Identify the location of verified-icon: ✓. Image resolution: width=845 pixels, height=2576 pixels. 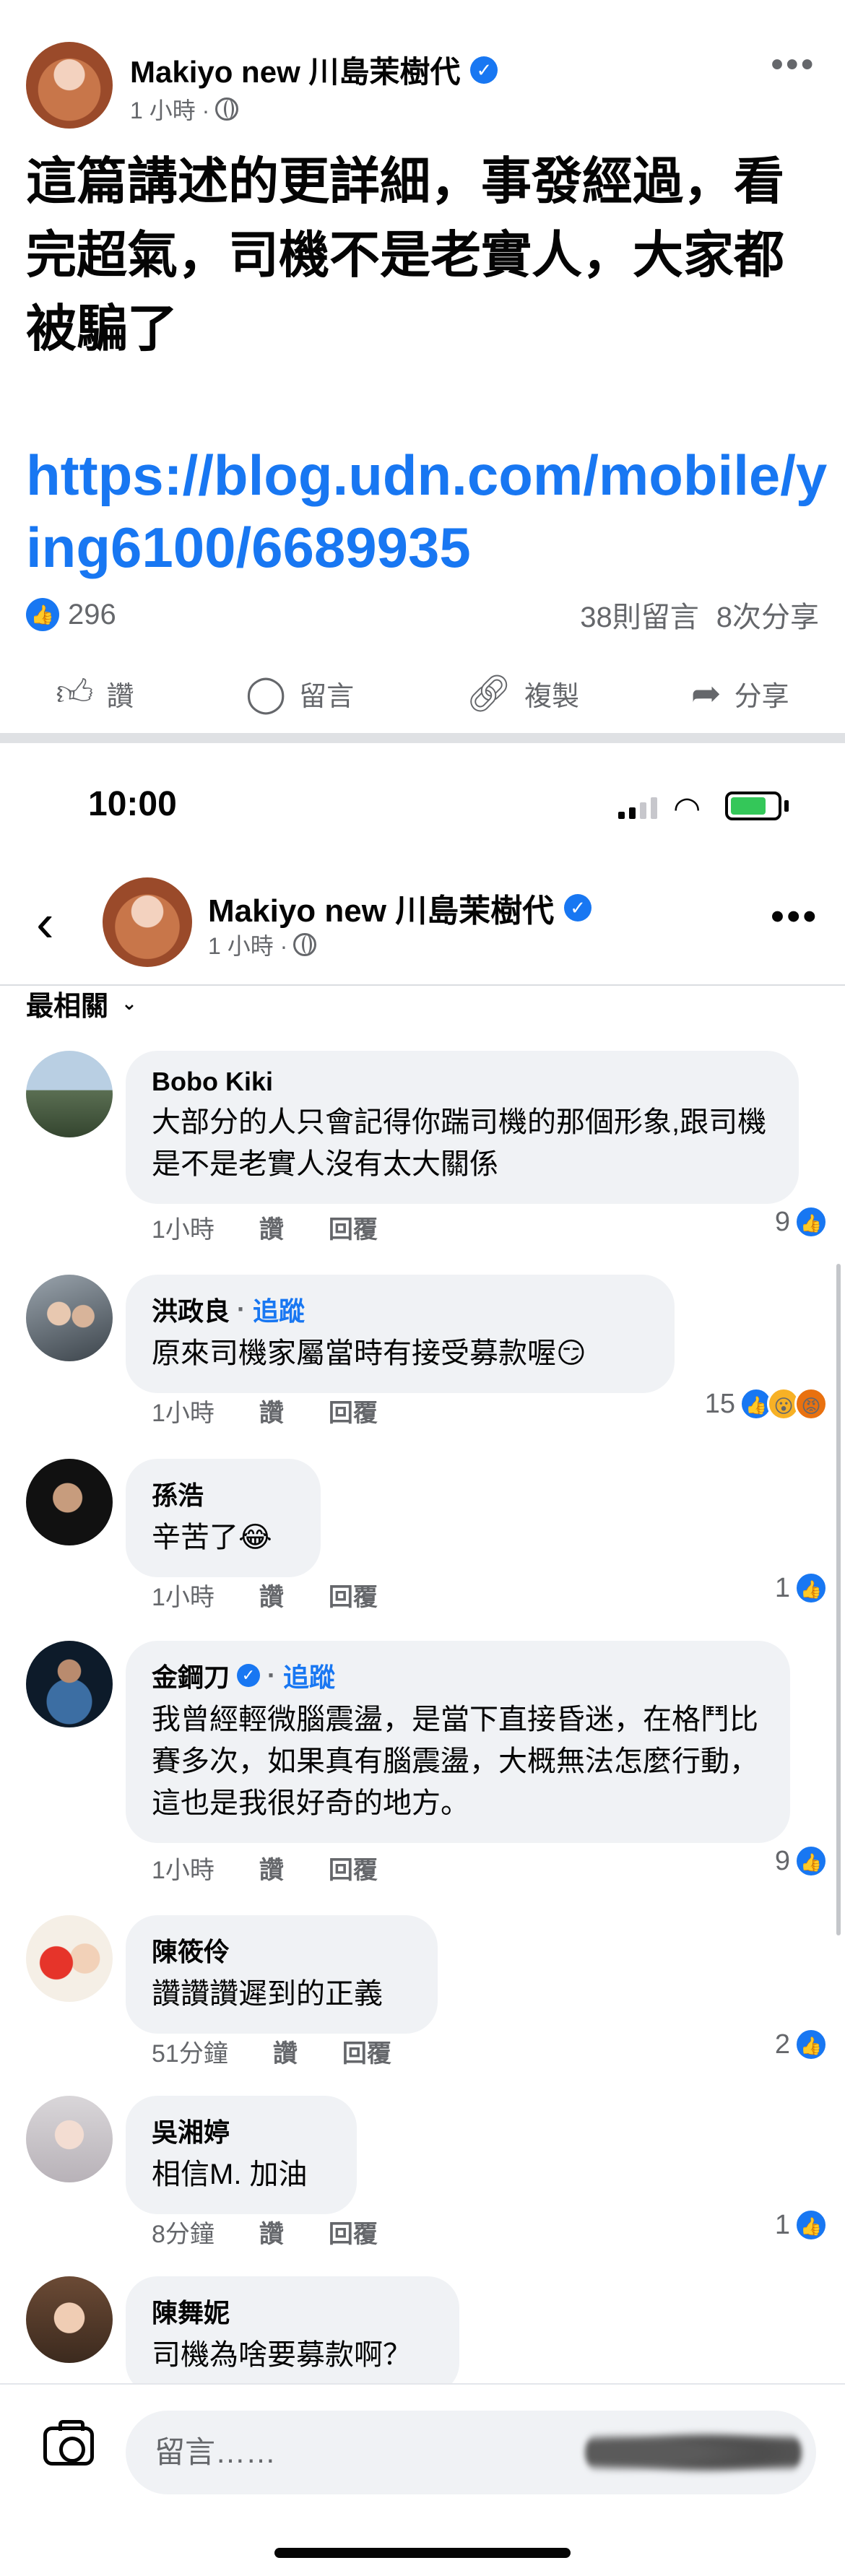
(484, 70).